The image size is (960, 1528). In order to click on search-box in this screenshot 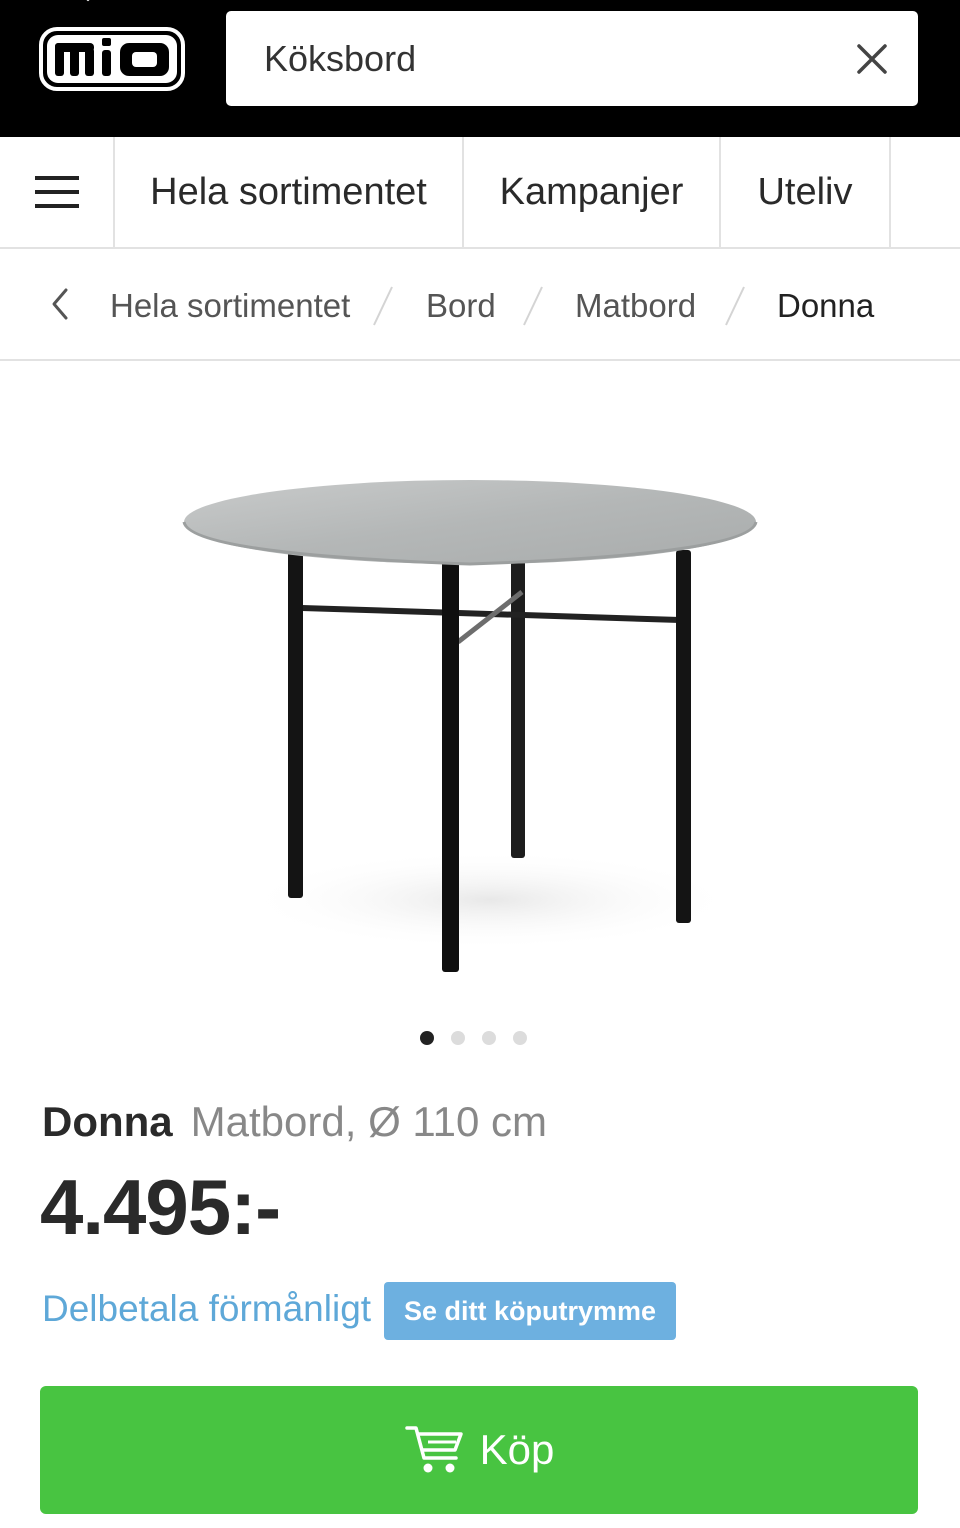, I will do `click(572, 58)`.